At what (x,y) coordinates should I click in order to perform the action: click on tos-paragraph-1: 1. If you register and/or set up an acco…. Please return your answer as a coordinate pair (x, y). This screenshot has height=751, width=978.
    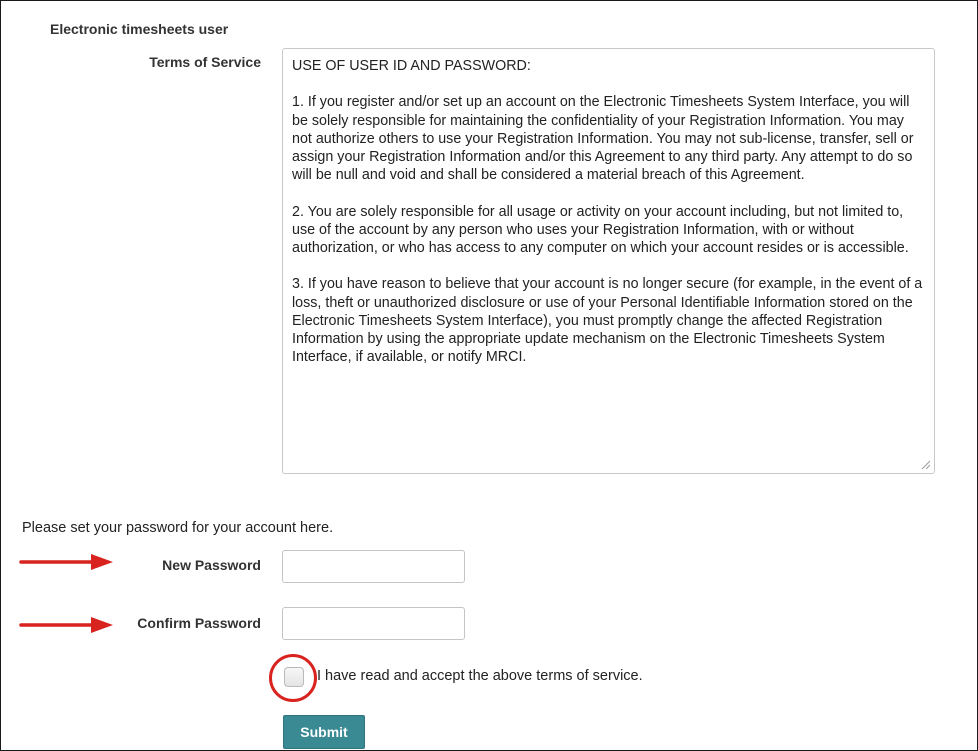
    Looking at the image, I should click on (603, 139).